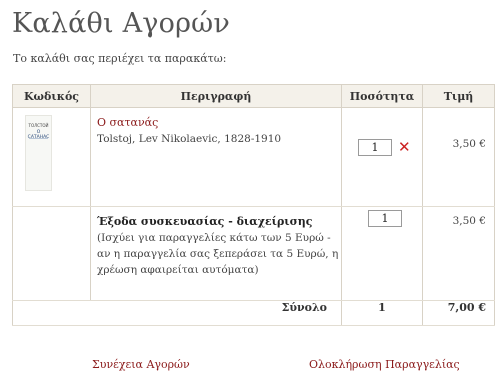 This screenshot has height=381, width=500. Describe the element at coordinates (458, 157) in the screenshot. I see `item-price-cell: 3,50 €` at that location.